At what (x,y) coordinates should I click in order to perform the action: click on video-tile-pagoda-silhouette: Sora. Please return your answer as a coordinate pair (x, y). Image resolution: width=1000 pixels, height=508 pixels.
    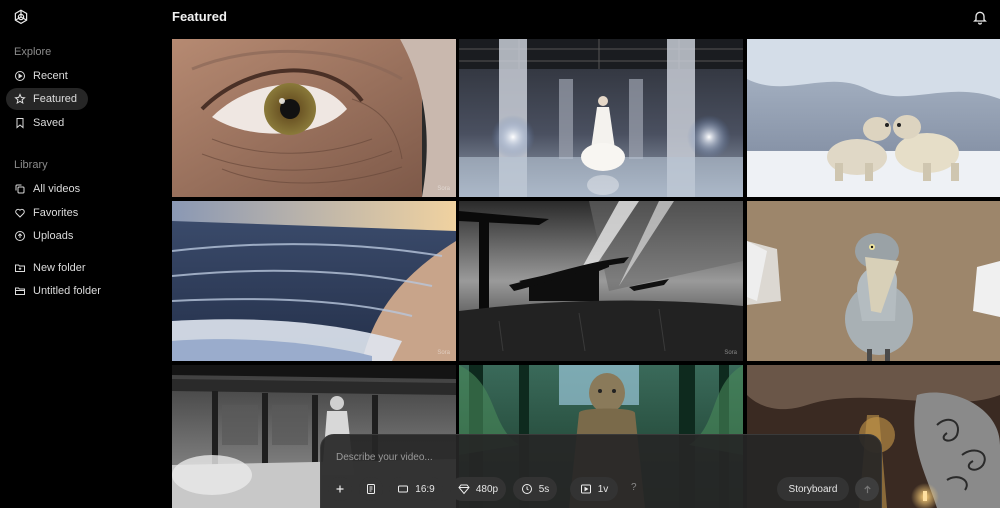
    Looking at the image, I should click on (601, 281).